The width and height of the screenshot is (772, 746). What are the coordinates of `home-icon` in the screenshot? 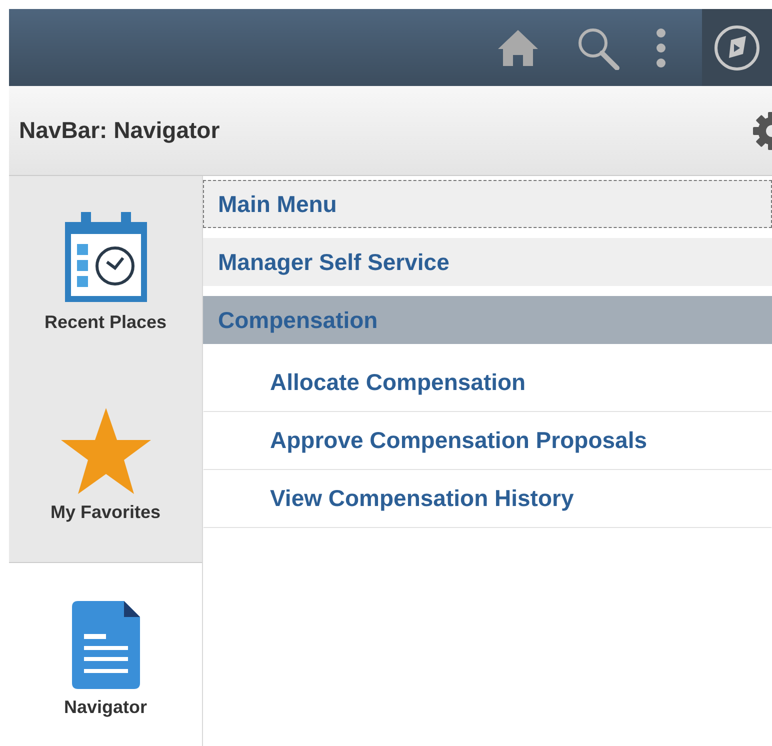 It's located at (518, 48).